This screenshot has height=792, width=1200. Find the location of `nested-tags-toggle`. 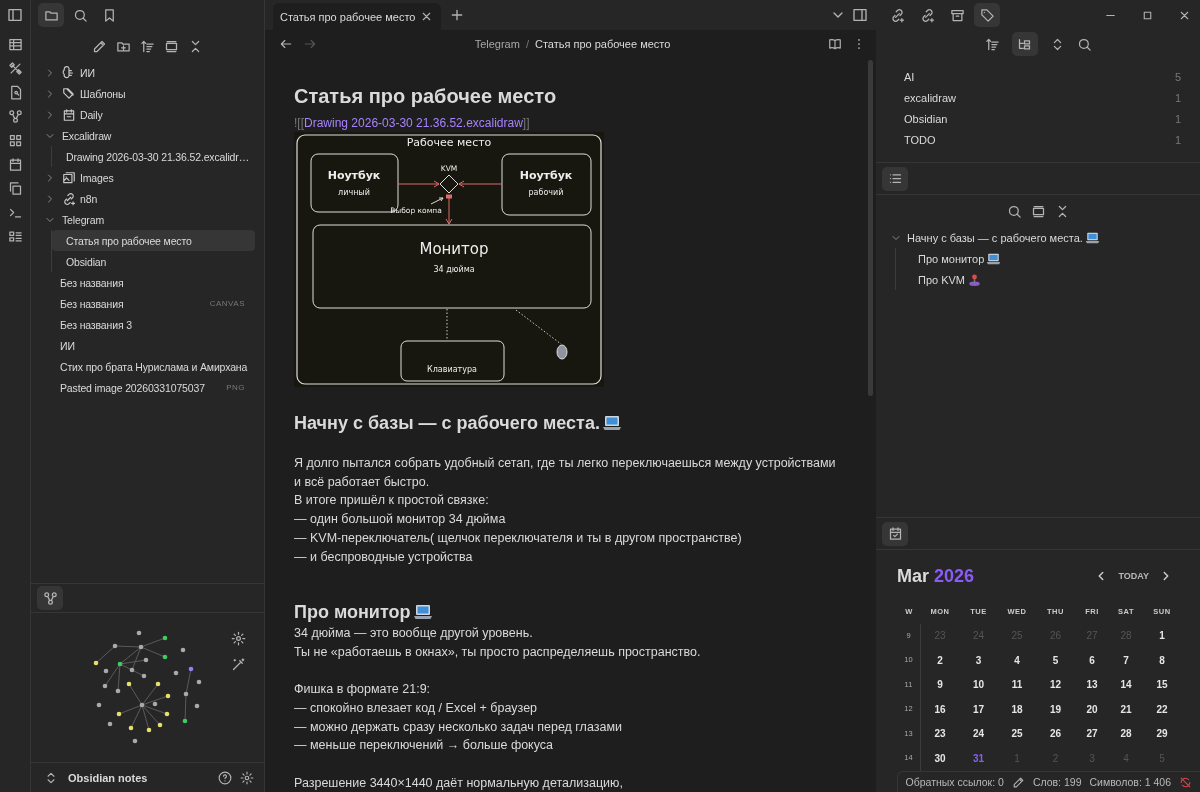

nested-tags-toggle is located at coordinates (1024, 44).